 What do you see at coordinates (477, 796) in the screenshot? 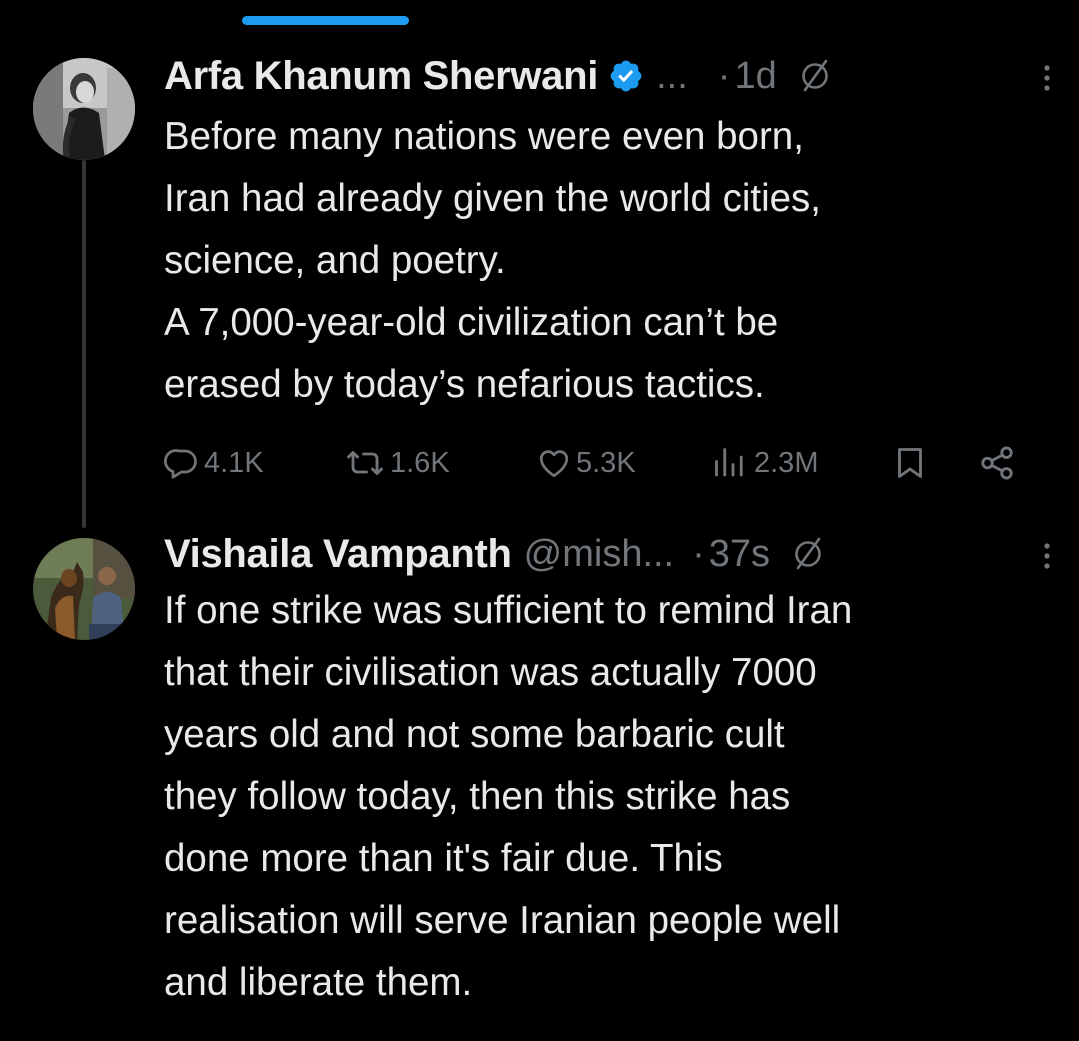
I see `tweet-text-line: they follow today, then this strike has` at bounding box center [477, 796].